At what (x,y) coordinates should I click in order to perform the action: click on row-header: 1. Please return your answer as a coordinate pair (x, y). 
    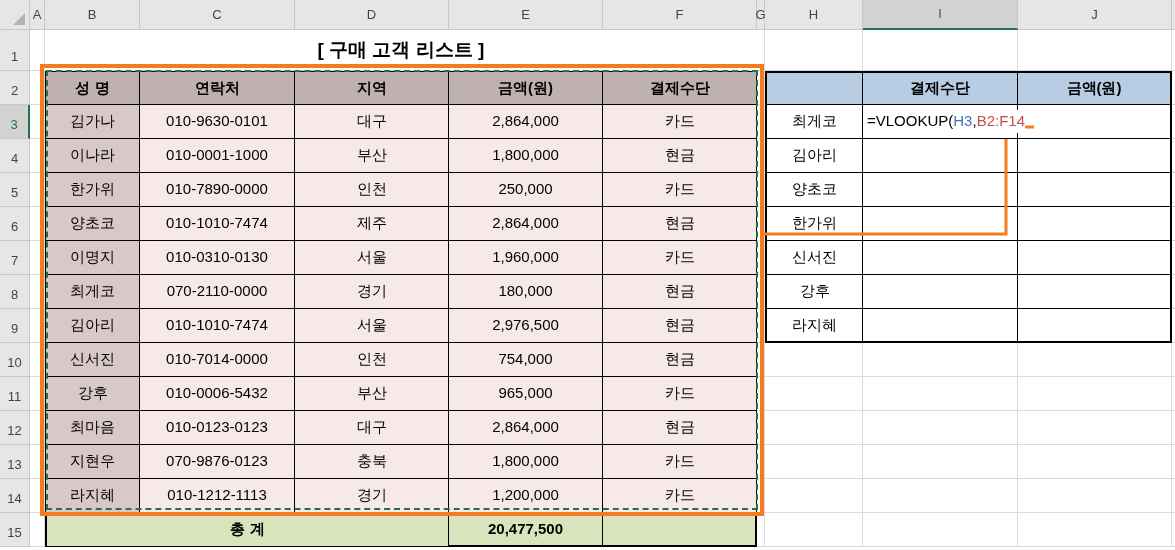
    Looking at the image, I should click on (15, 50).